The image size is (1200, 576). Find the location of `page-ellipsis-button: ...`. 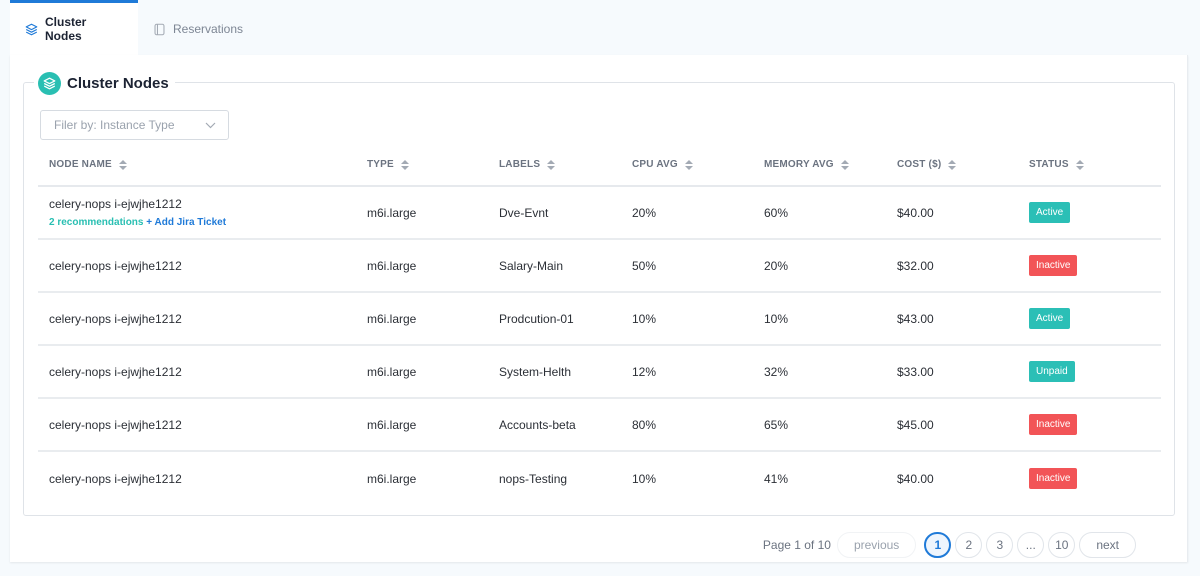

page-ellipsis-button: ... is located at coordinates (1031, 544).